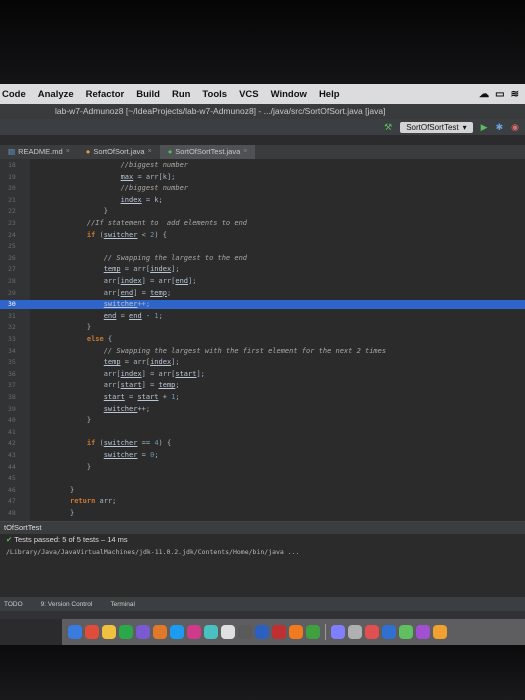 Image resolution: width=525 pixels, height=700 pixels. What do you see at coordinates (181, 94) in the screenshot?
I see `menu-item: Run` at bounding box center [181, 94].